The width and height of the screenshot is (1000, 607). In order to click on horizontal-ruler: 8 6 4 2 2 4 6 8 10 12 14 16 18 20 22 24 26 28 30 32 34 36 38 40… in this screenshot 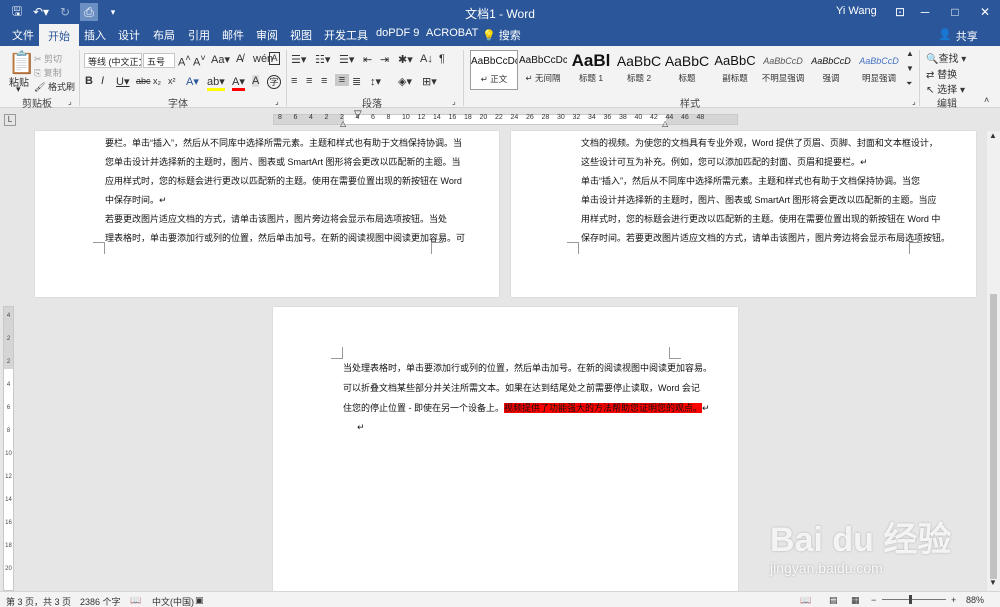, I will do `click(505, 118)`.